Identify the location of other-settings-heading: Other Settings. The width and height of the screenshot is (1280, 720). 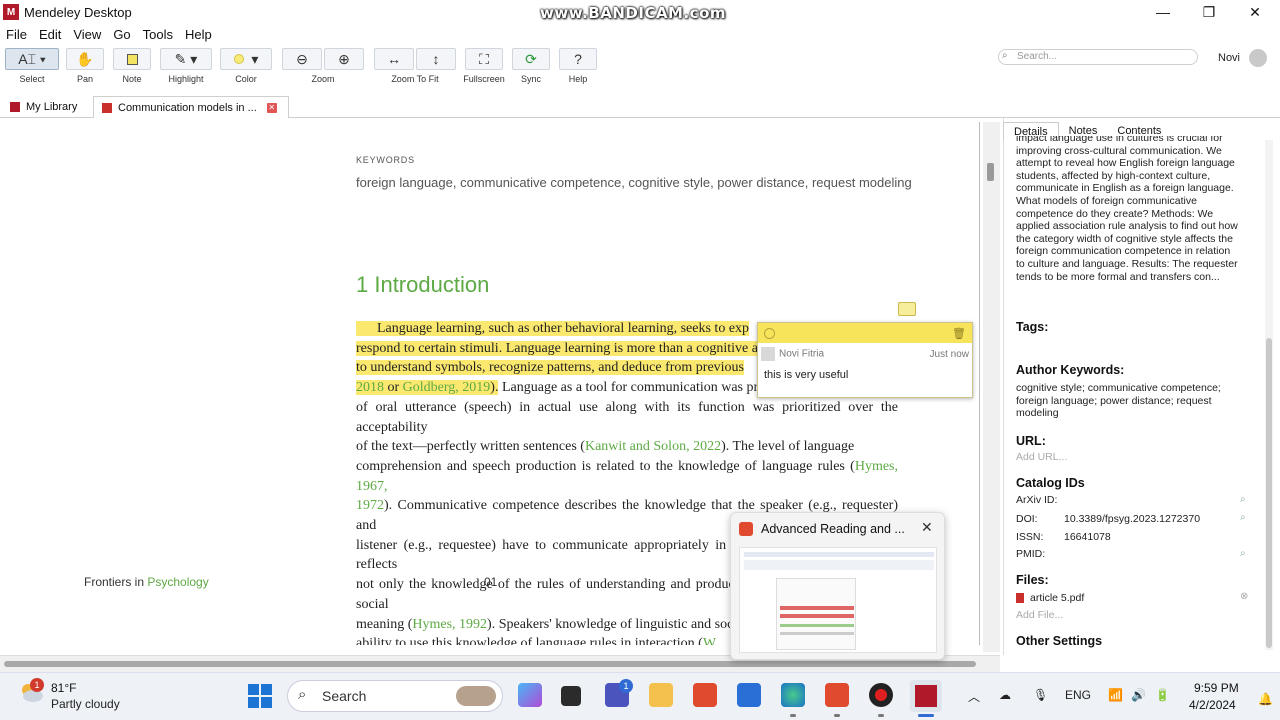
(1059, 641).